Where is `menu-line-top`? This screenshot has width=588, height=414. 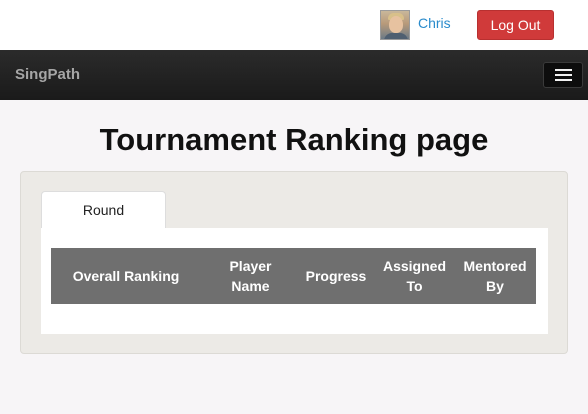 menu-line-top is located at coordinates (563, 70).